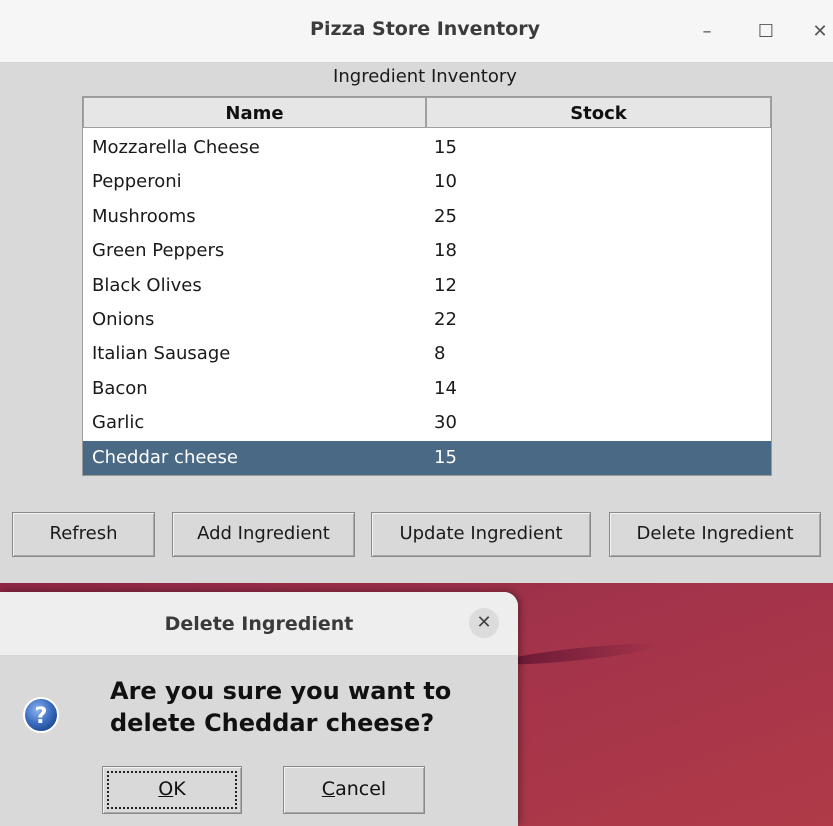 Image resolution: width=833 pixels, height=826 pixels. Describe the element at coordinates (445, 182) in the screenshot. I see `cell-stock: 10` at that location.